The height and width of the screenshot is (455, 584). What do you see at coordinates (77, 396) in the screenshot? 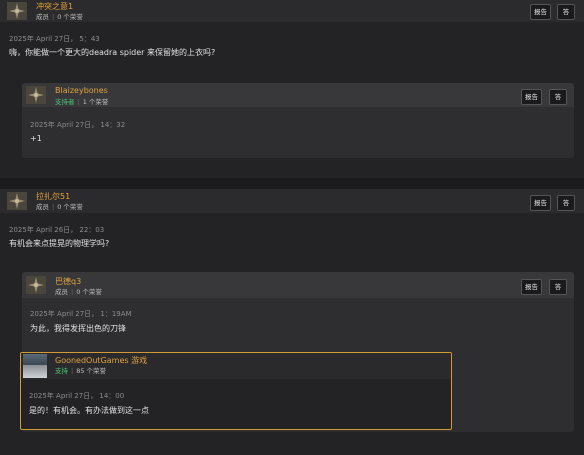
I see `nested-quote-date: 2025年 April 27日， 14：00` at bounding box center [77, 396].